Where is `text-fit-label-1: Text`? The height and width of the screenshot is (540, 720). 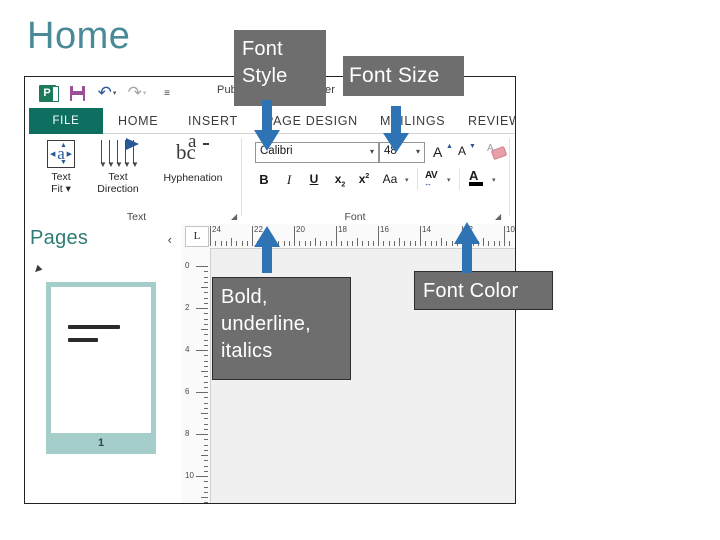
text-fit-label-1: Text is located at coordinates (61, 177).